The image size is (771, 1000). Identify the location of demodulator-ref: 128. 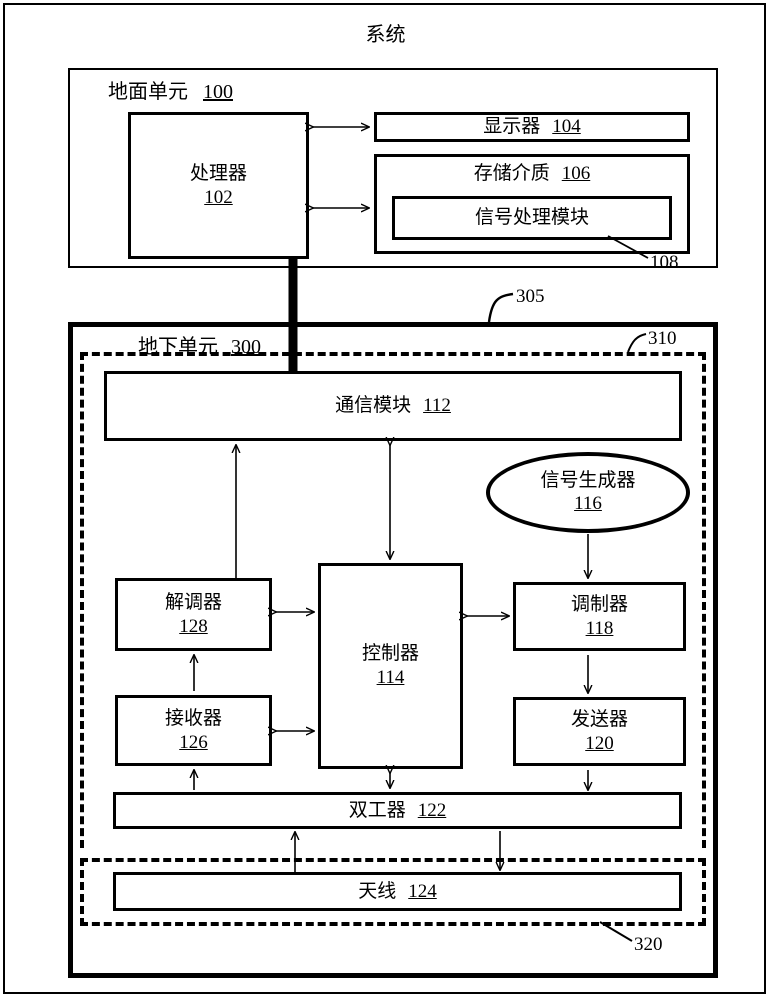
(193, 626).